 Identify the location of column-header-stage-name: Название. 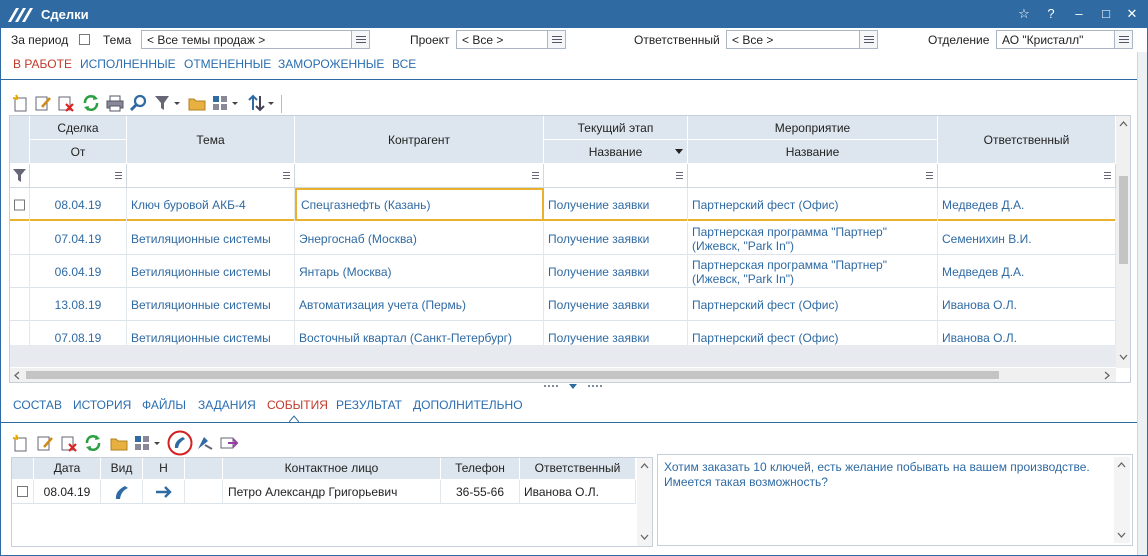
(616, 152).